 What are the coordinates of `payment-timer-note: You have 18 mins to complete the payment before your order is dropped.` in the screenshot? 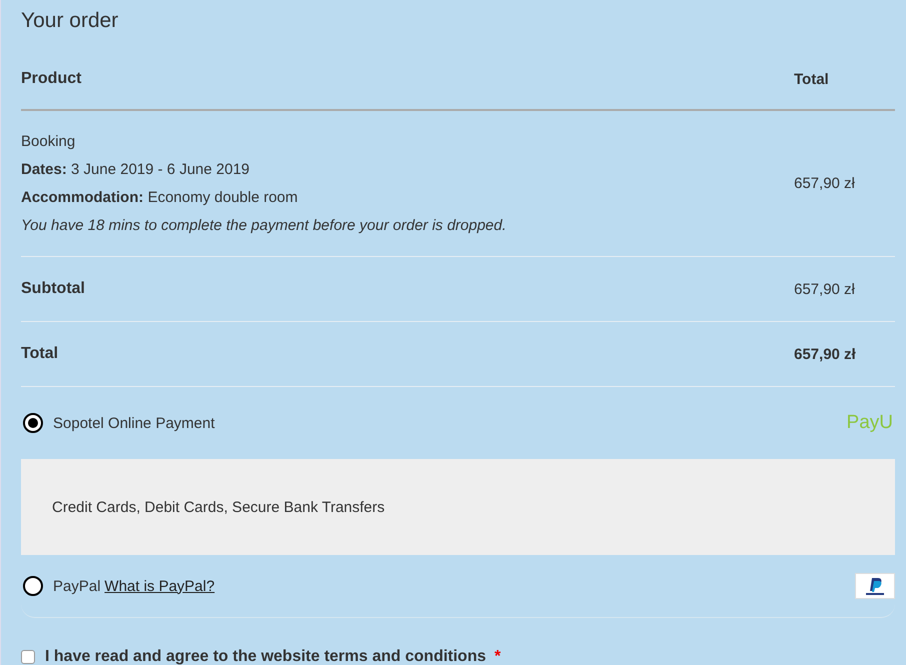 It's located at (263, 225).